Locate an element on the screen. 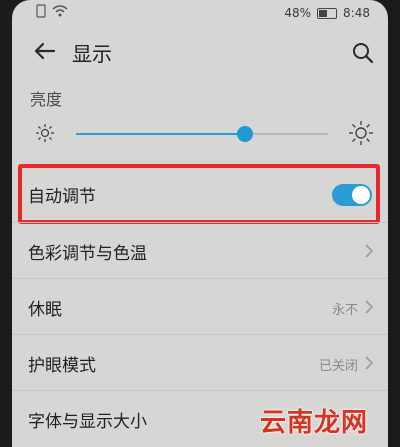 Image resolution: width=400 pixels, height=447 pixels. wifi-icon is located at coordinates (60, 11).